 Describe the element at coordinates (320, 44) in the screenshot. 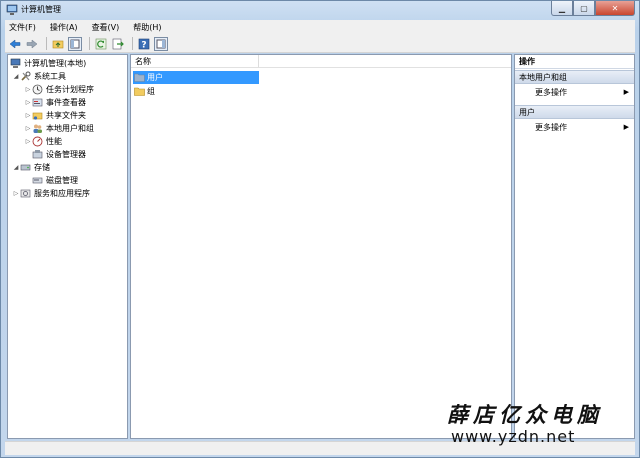

I see `toolbar: ?` at that location.